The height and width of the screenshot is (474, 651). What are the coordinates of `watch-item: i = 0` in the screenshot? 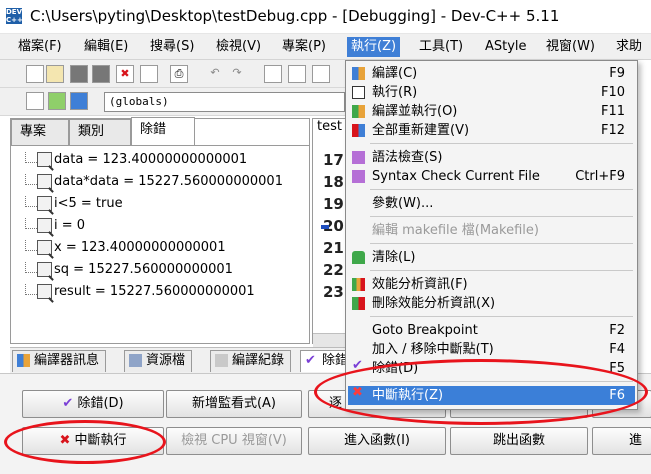 It's located at (55, 229).